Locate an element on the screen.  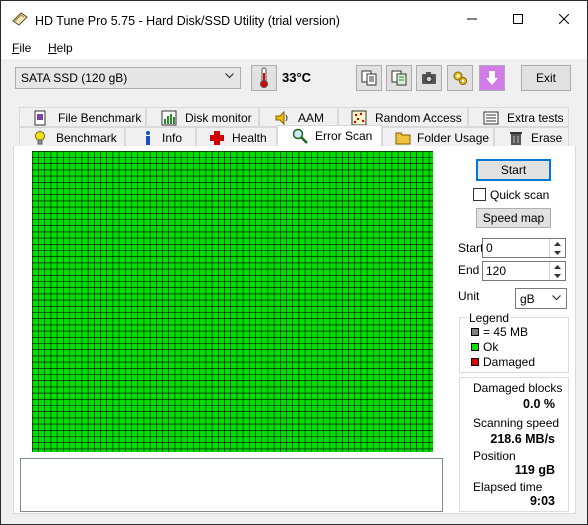
exit-button: Exit is located at coordinates (546, 78).